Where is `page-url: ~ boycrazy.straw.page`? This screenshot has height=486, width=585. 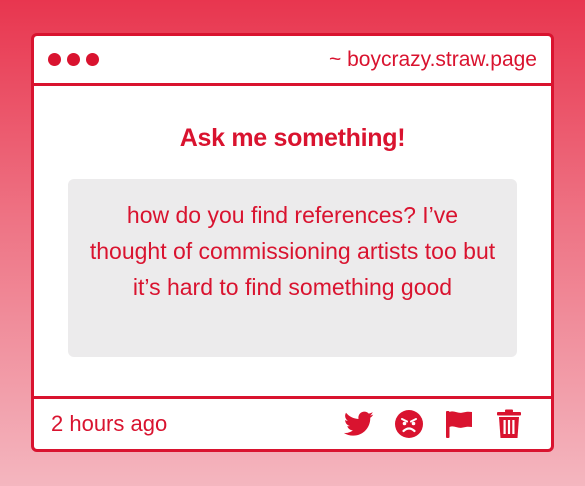
page-url: ~ boycrazy.straw.page is located at coordinates (433, 60).